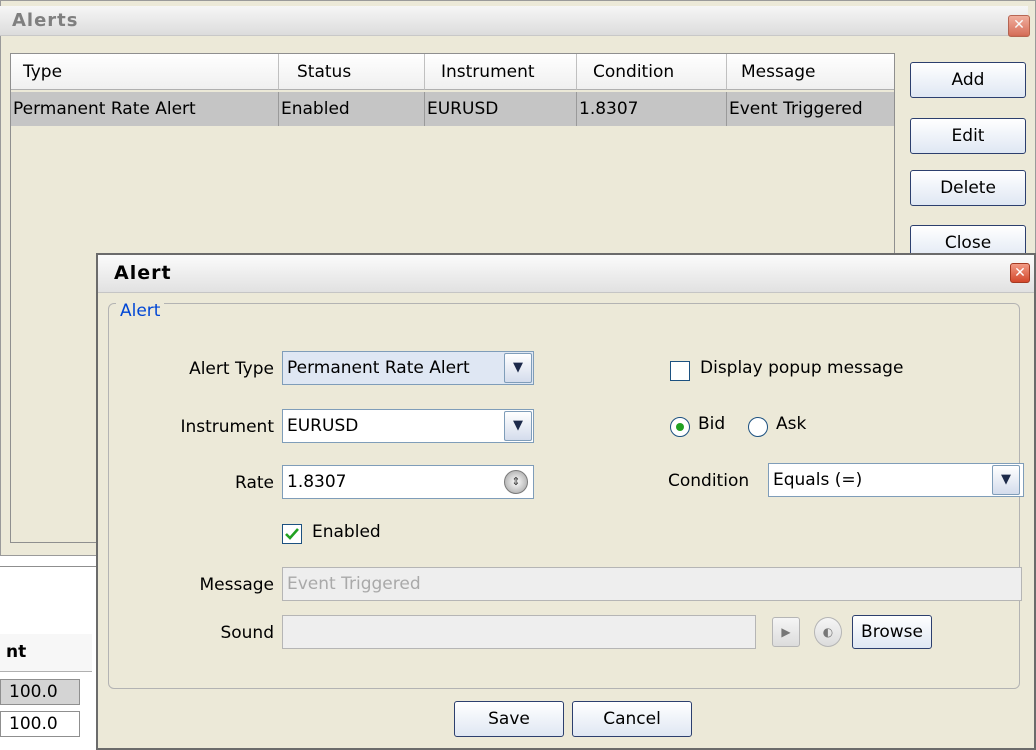 The height and width of the screenshot is (750, 1036). What do you see at coordinates (1020, 273) in the screenshot?
I see `dialog-close-icon: ✕` at bounding box center [1020, 273].